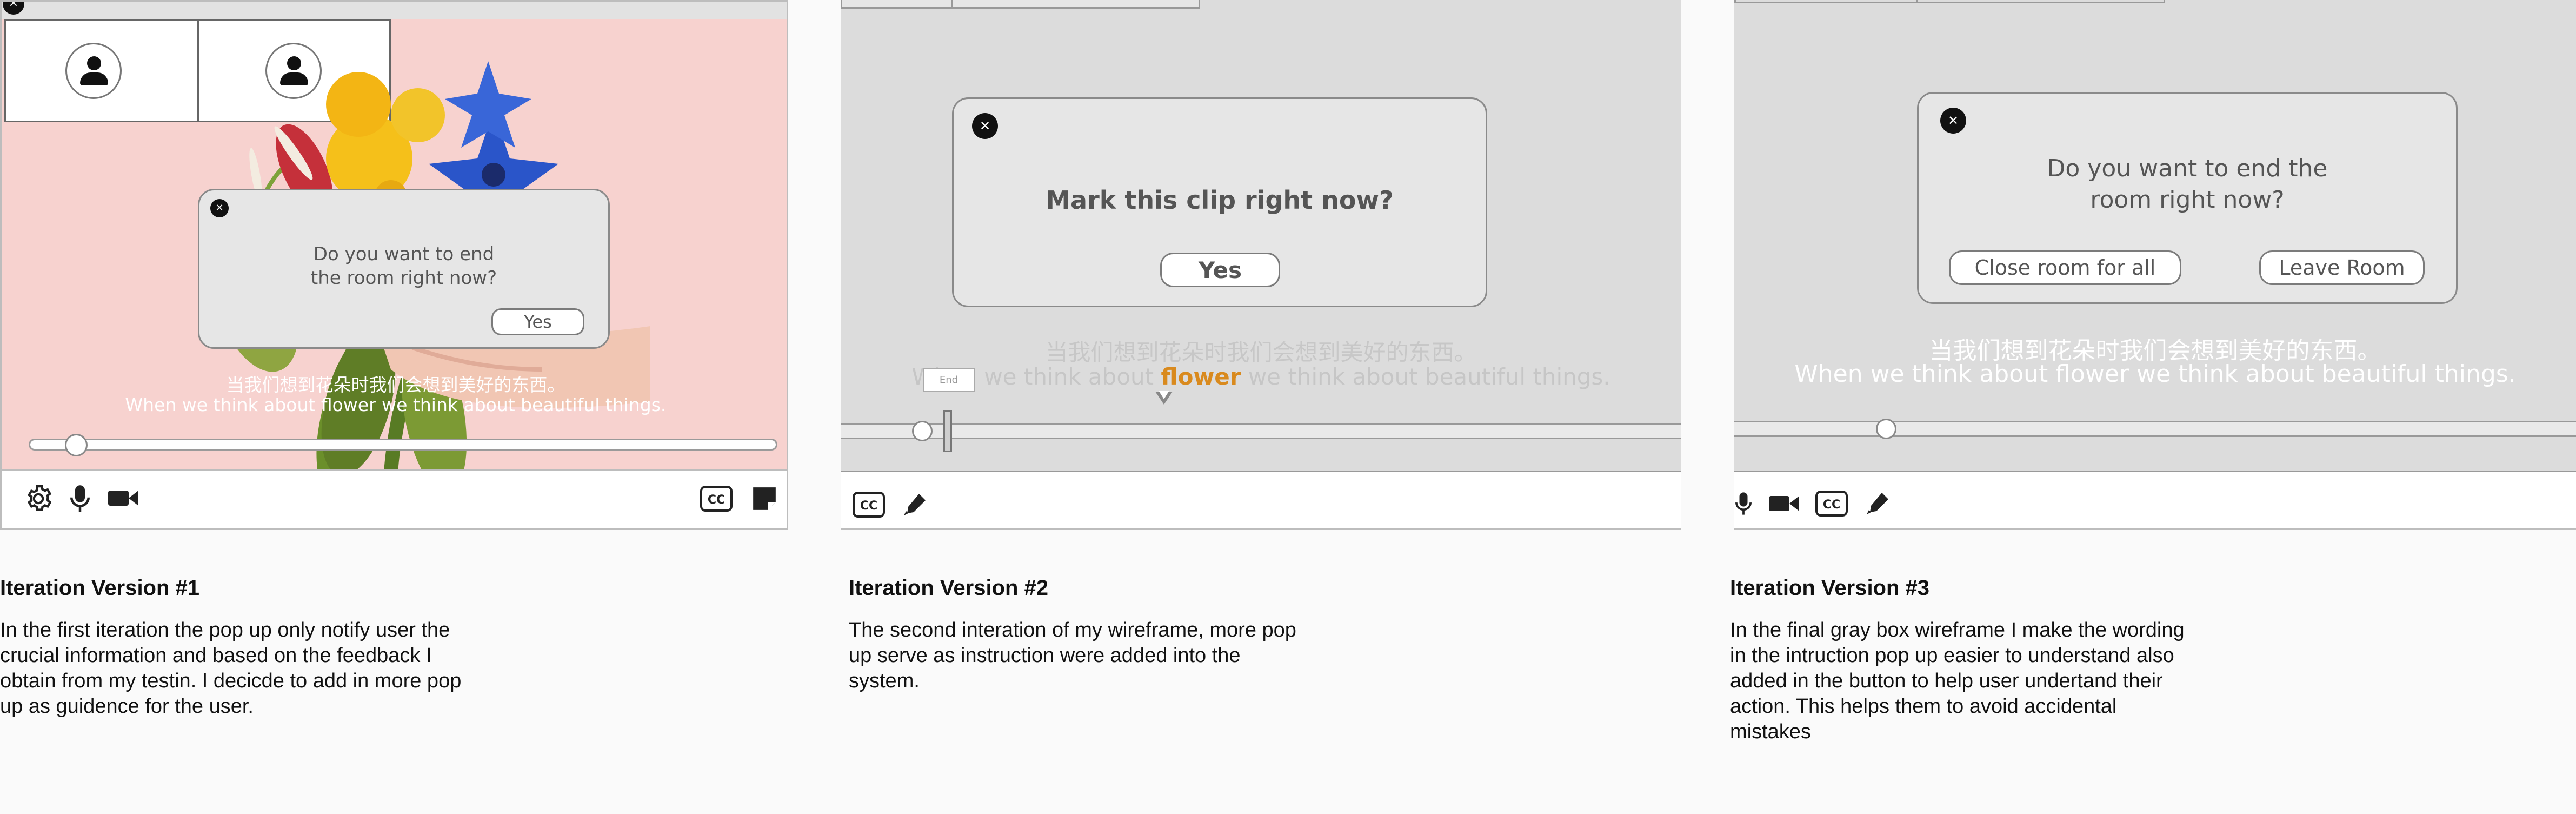  Describe the element at coordinates (93, 71) in the screenshot. I see `user-avatar-icon` at that location.